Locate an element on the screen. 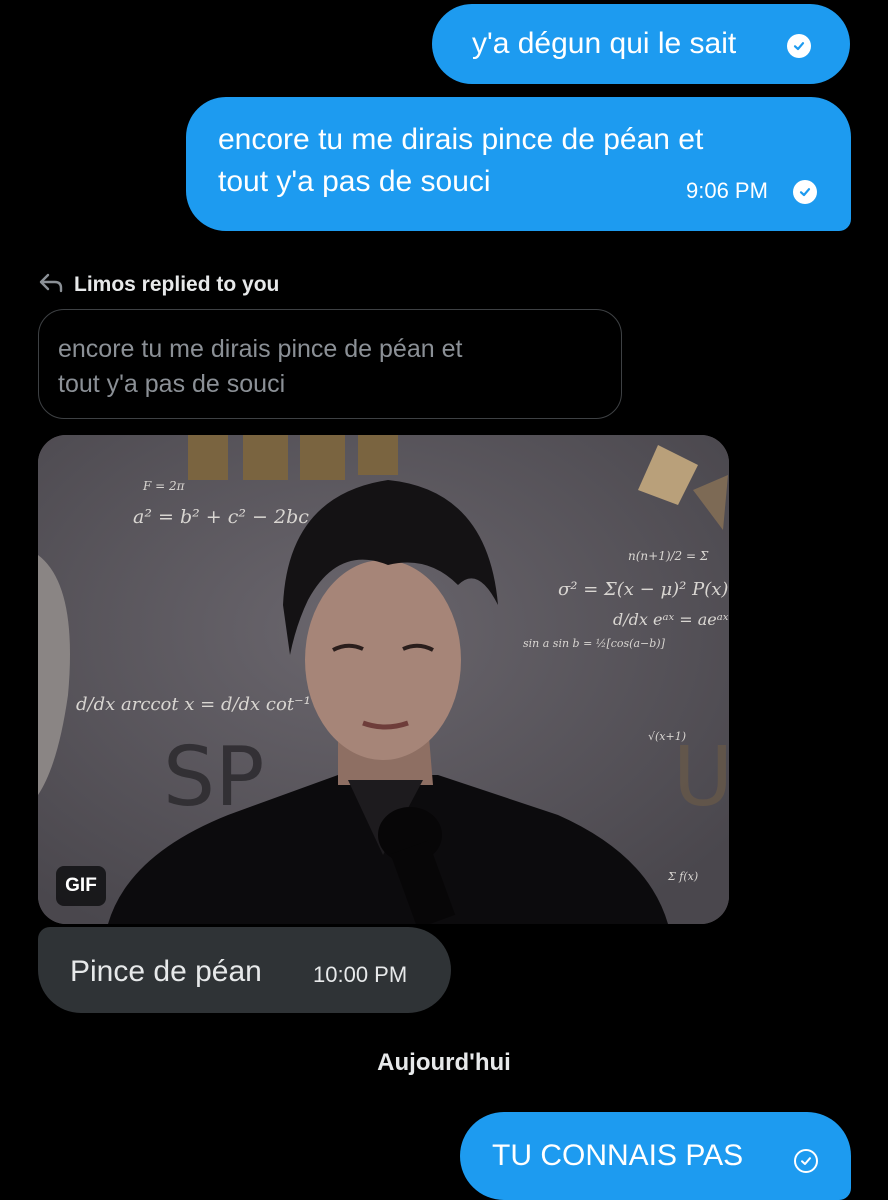 The height and width of the screenshot is (1200, 888). message-timestamp: 10:00 PM is located at coordinates (360, 974).